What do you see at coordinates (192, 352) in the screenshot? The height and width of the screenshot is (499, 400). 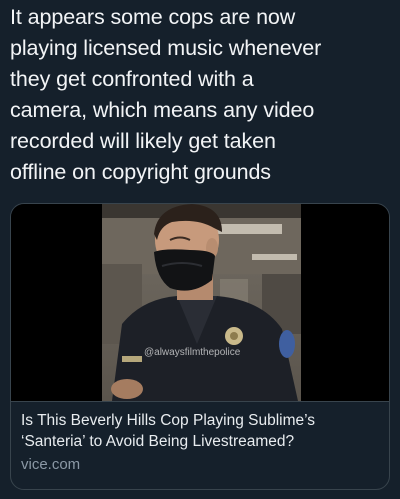 I see `video-watermark: @alwaysfilmthepolice` at bounding box center [192, 352].